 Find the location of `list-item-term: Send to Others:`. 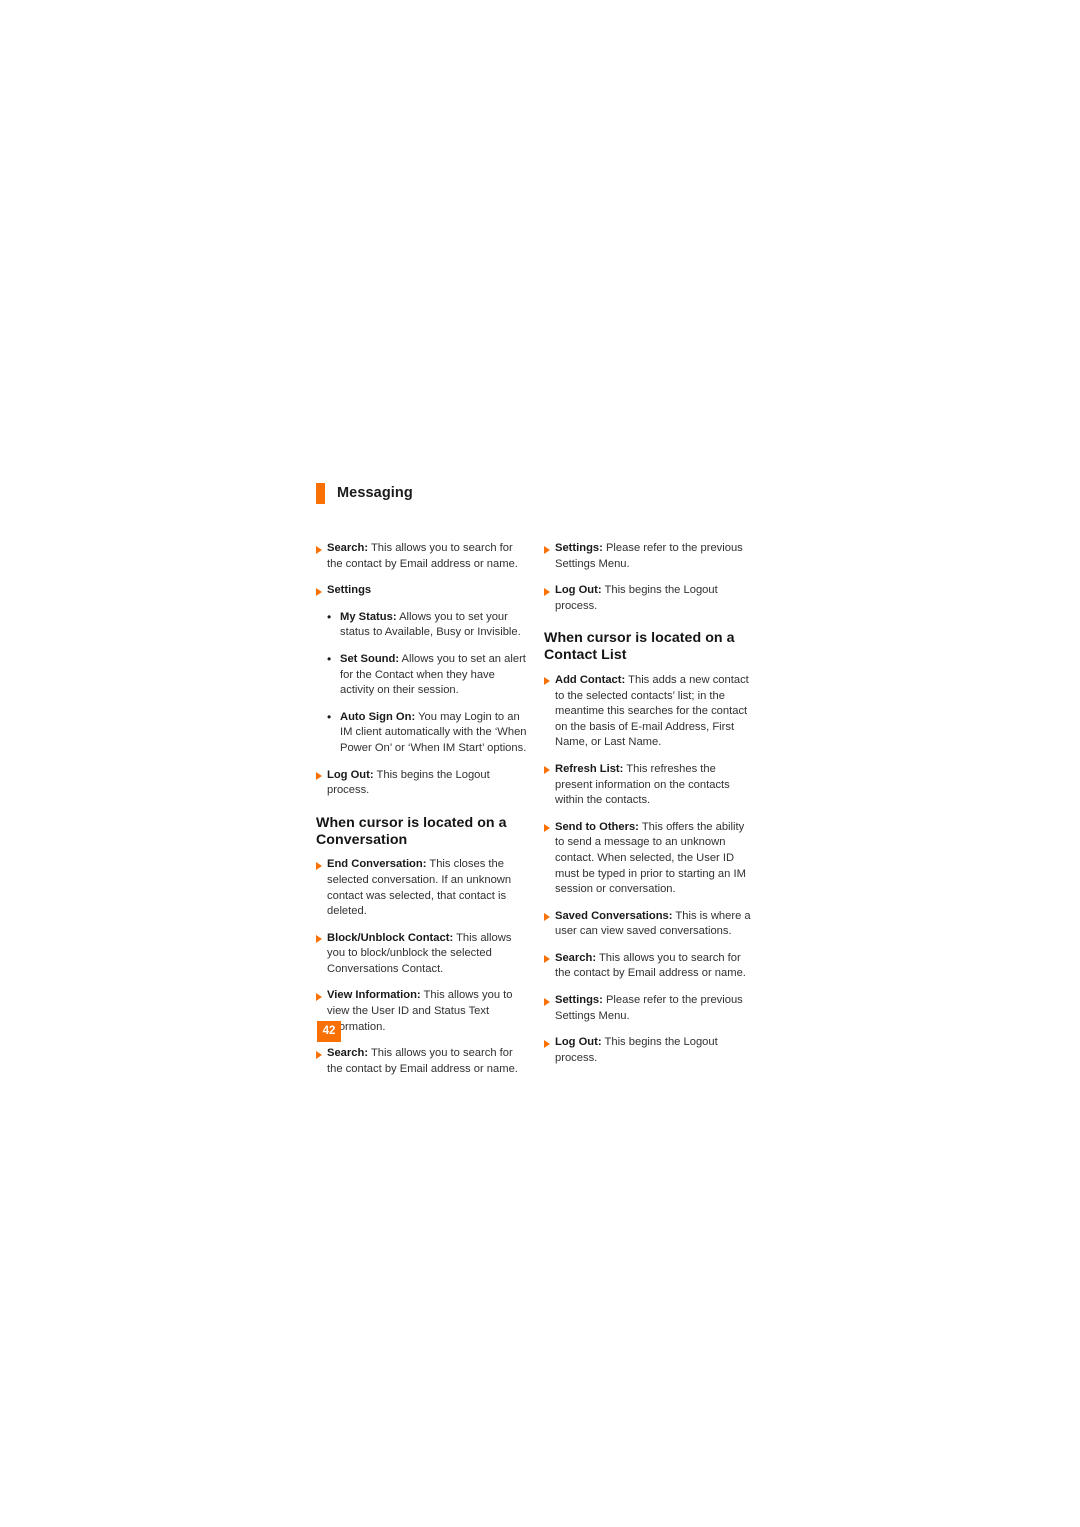

list-item-term: Send to Others: is located at coordinates (597, 826).